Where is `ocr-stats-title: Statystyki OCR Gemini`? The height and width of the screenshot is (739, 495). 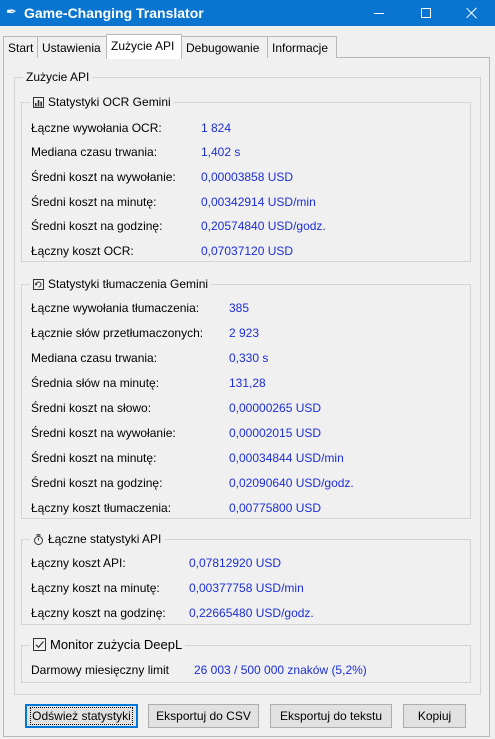
ocr-stats-title: Statystyki OCR Gemini is located at coordinates (102, 102).